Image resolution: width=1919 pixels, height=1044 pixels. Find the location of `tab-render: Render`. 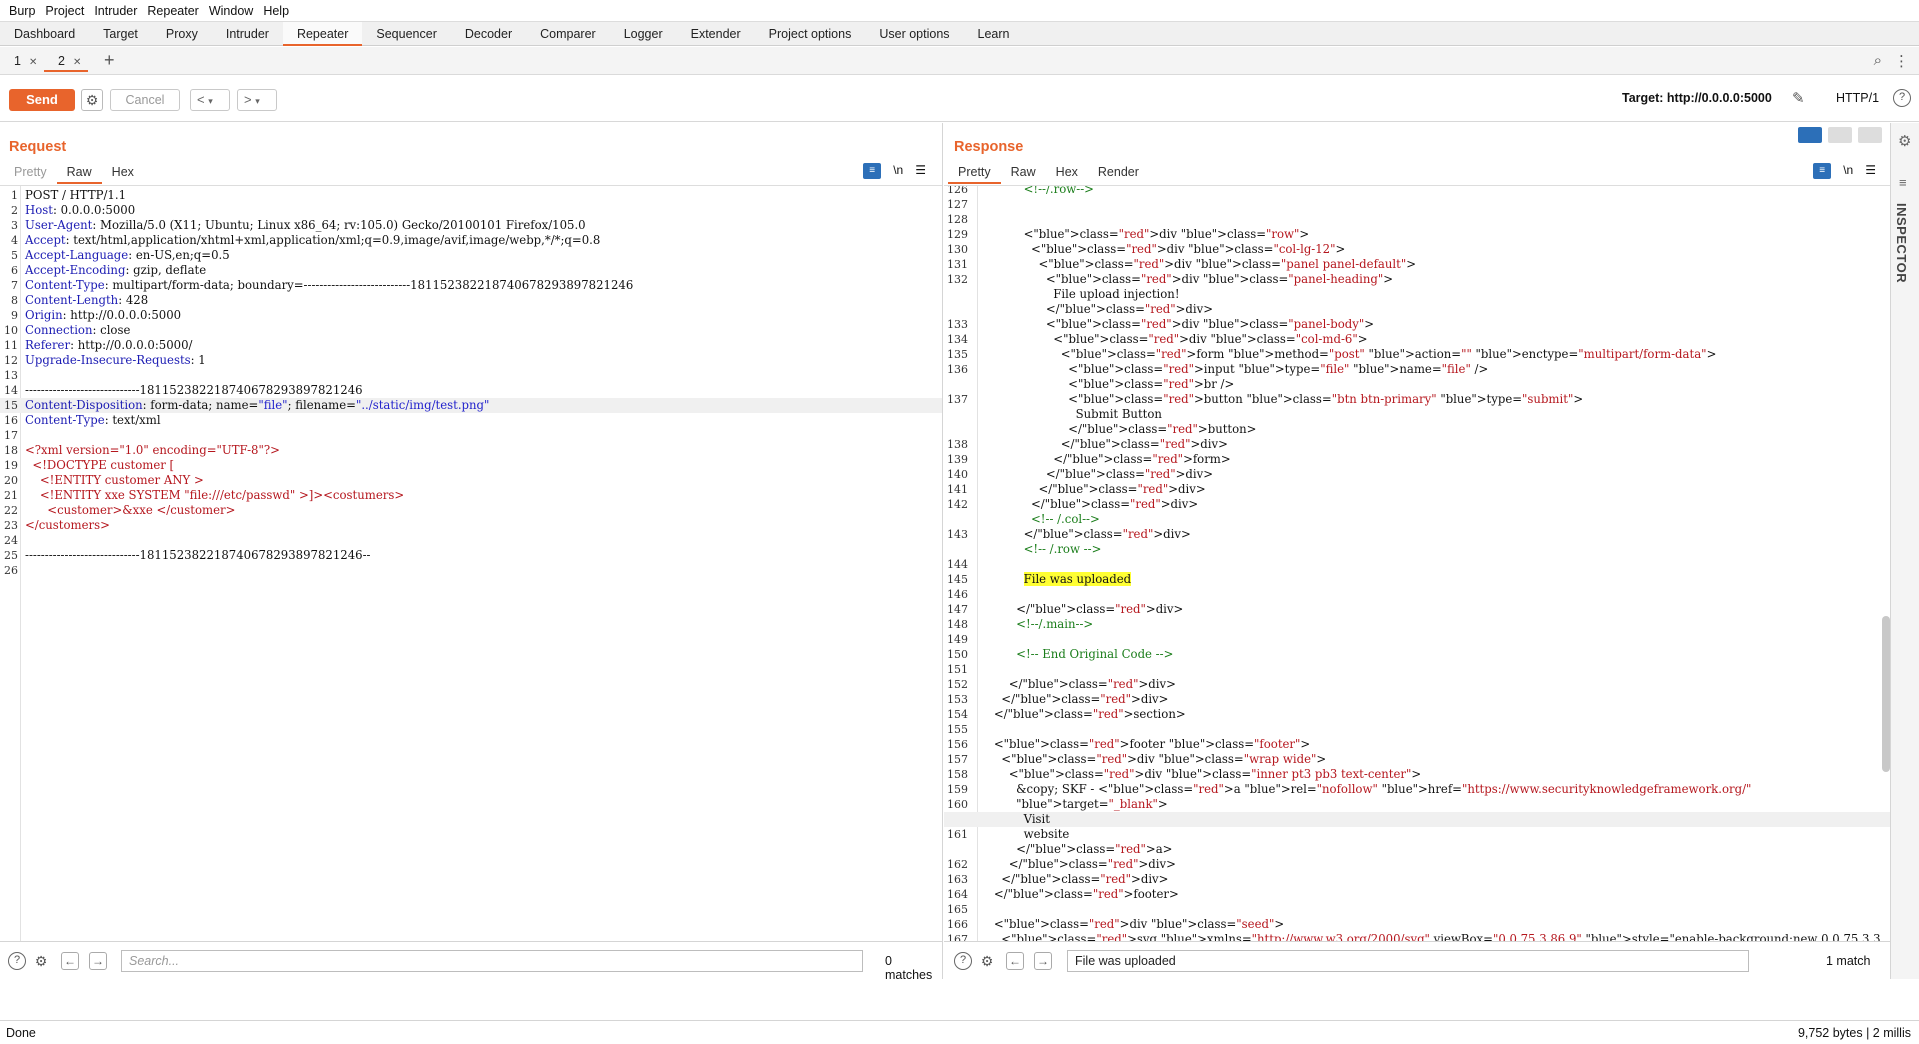

tab-render: Render is located at coordinates (1118, 172).